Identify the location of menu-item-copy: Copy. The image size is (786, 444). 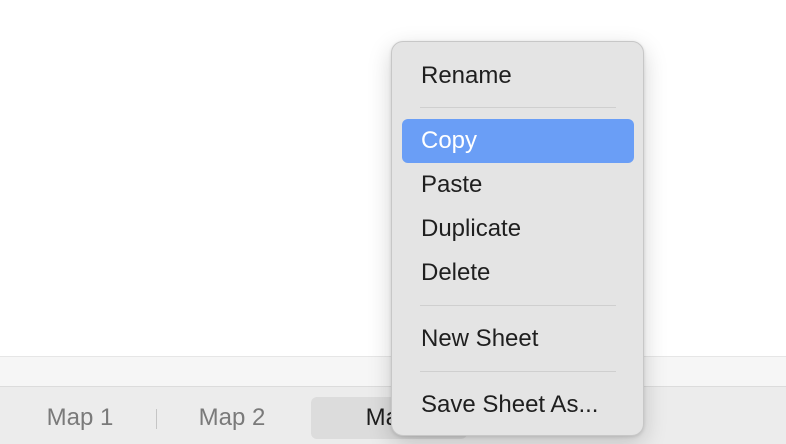
(518, 141).